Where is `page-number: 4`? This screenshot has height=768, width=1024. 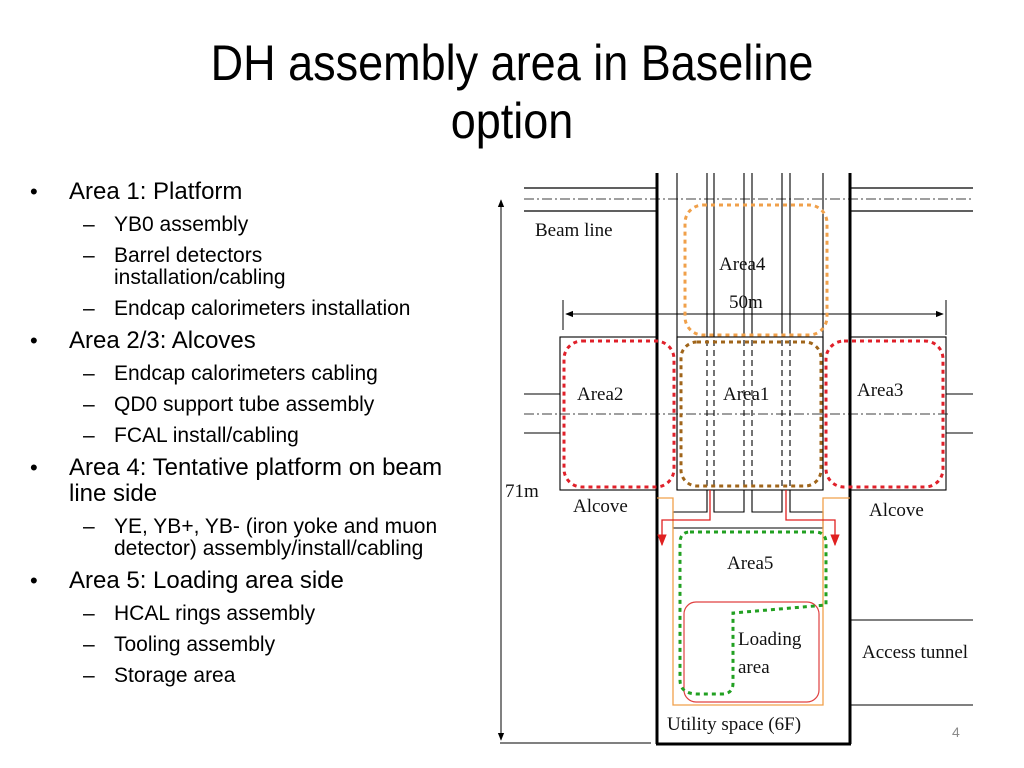 page-number: 4 is located at coordinates (956, 732).